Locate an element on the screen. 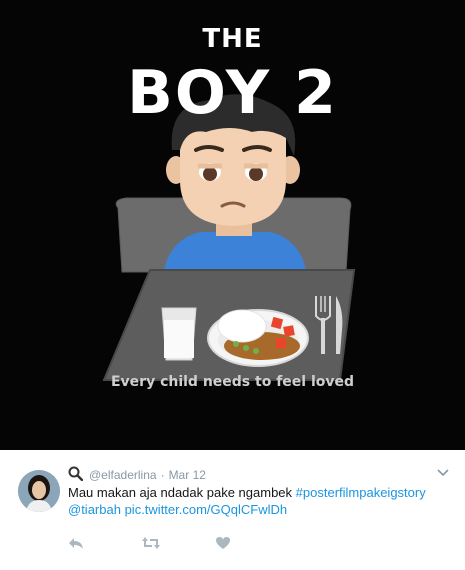  poster-title-line2: BOY 2 is located at coordinates (232, 93).